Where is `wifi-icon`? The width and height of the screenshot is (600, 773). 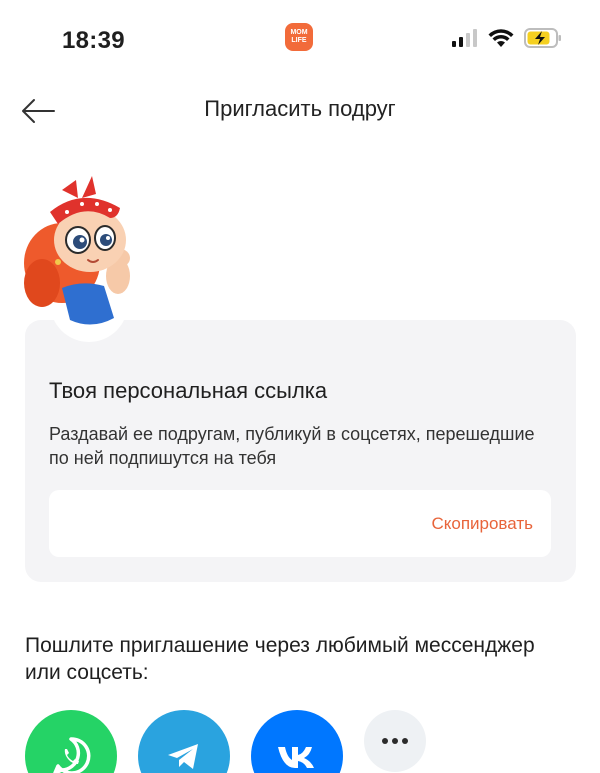 wifi-icon is located at coordinates (501, 37).